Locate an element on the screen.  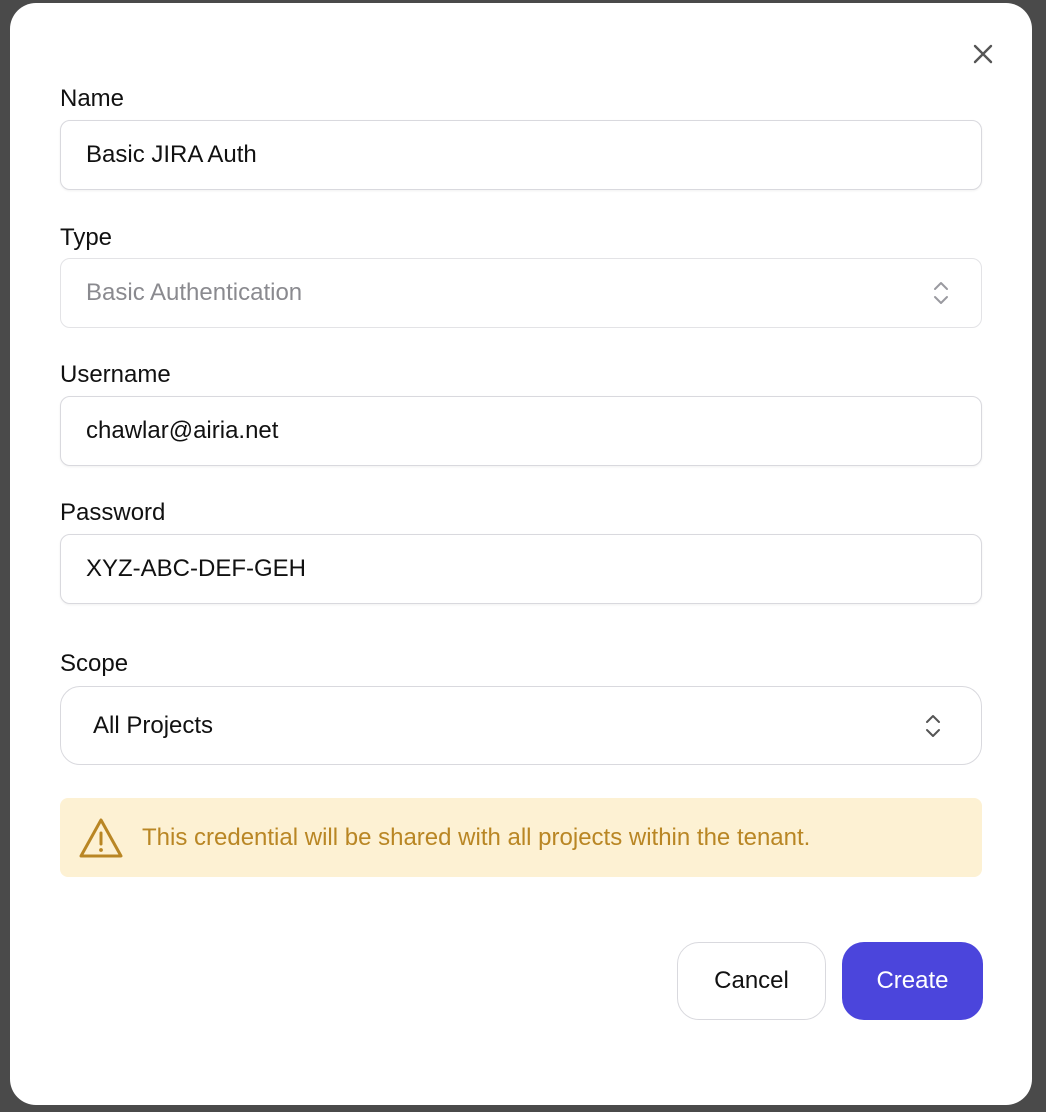
scope-label: Scope is located at coordinates (94, 663).